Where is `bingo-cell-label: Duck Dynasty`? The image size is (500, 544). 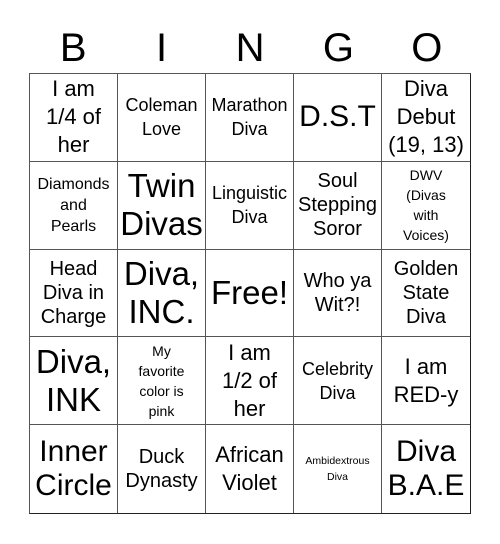
bingo-cell-label: Duck Dynasty is located at coordinates (161, 469).